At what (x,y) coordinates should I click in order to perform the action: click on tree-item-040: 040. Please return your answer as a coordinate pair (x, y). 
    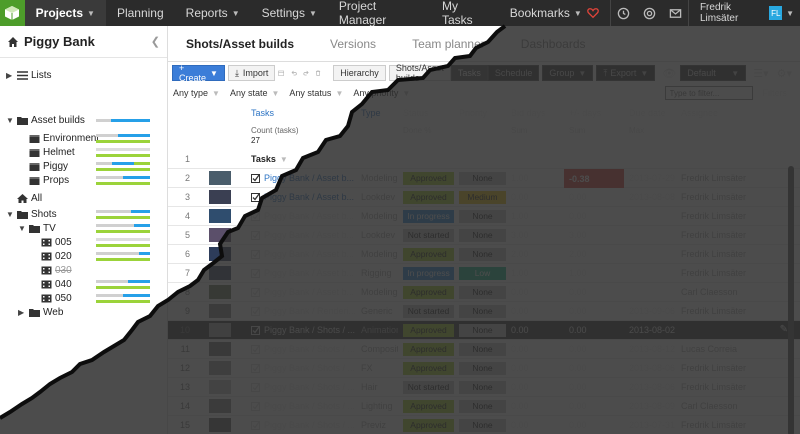
    Looking at the image, I should click on (83, 284).